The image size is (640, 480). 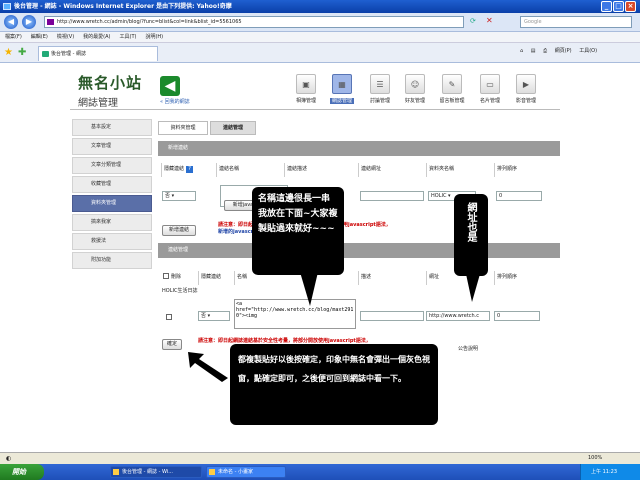 I want to click on arrow-to-confirm-icon, so click(x=208, y=367).